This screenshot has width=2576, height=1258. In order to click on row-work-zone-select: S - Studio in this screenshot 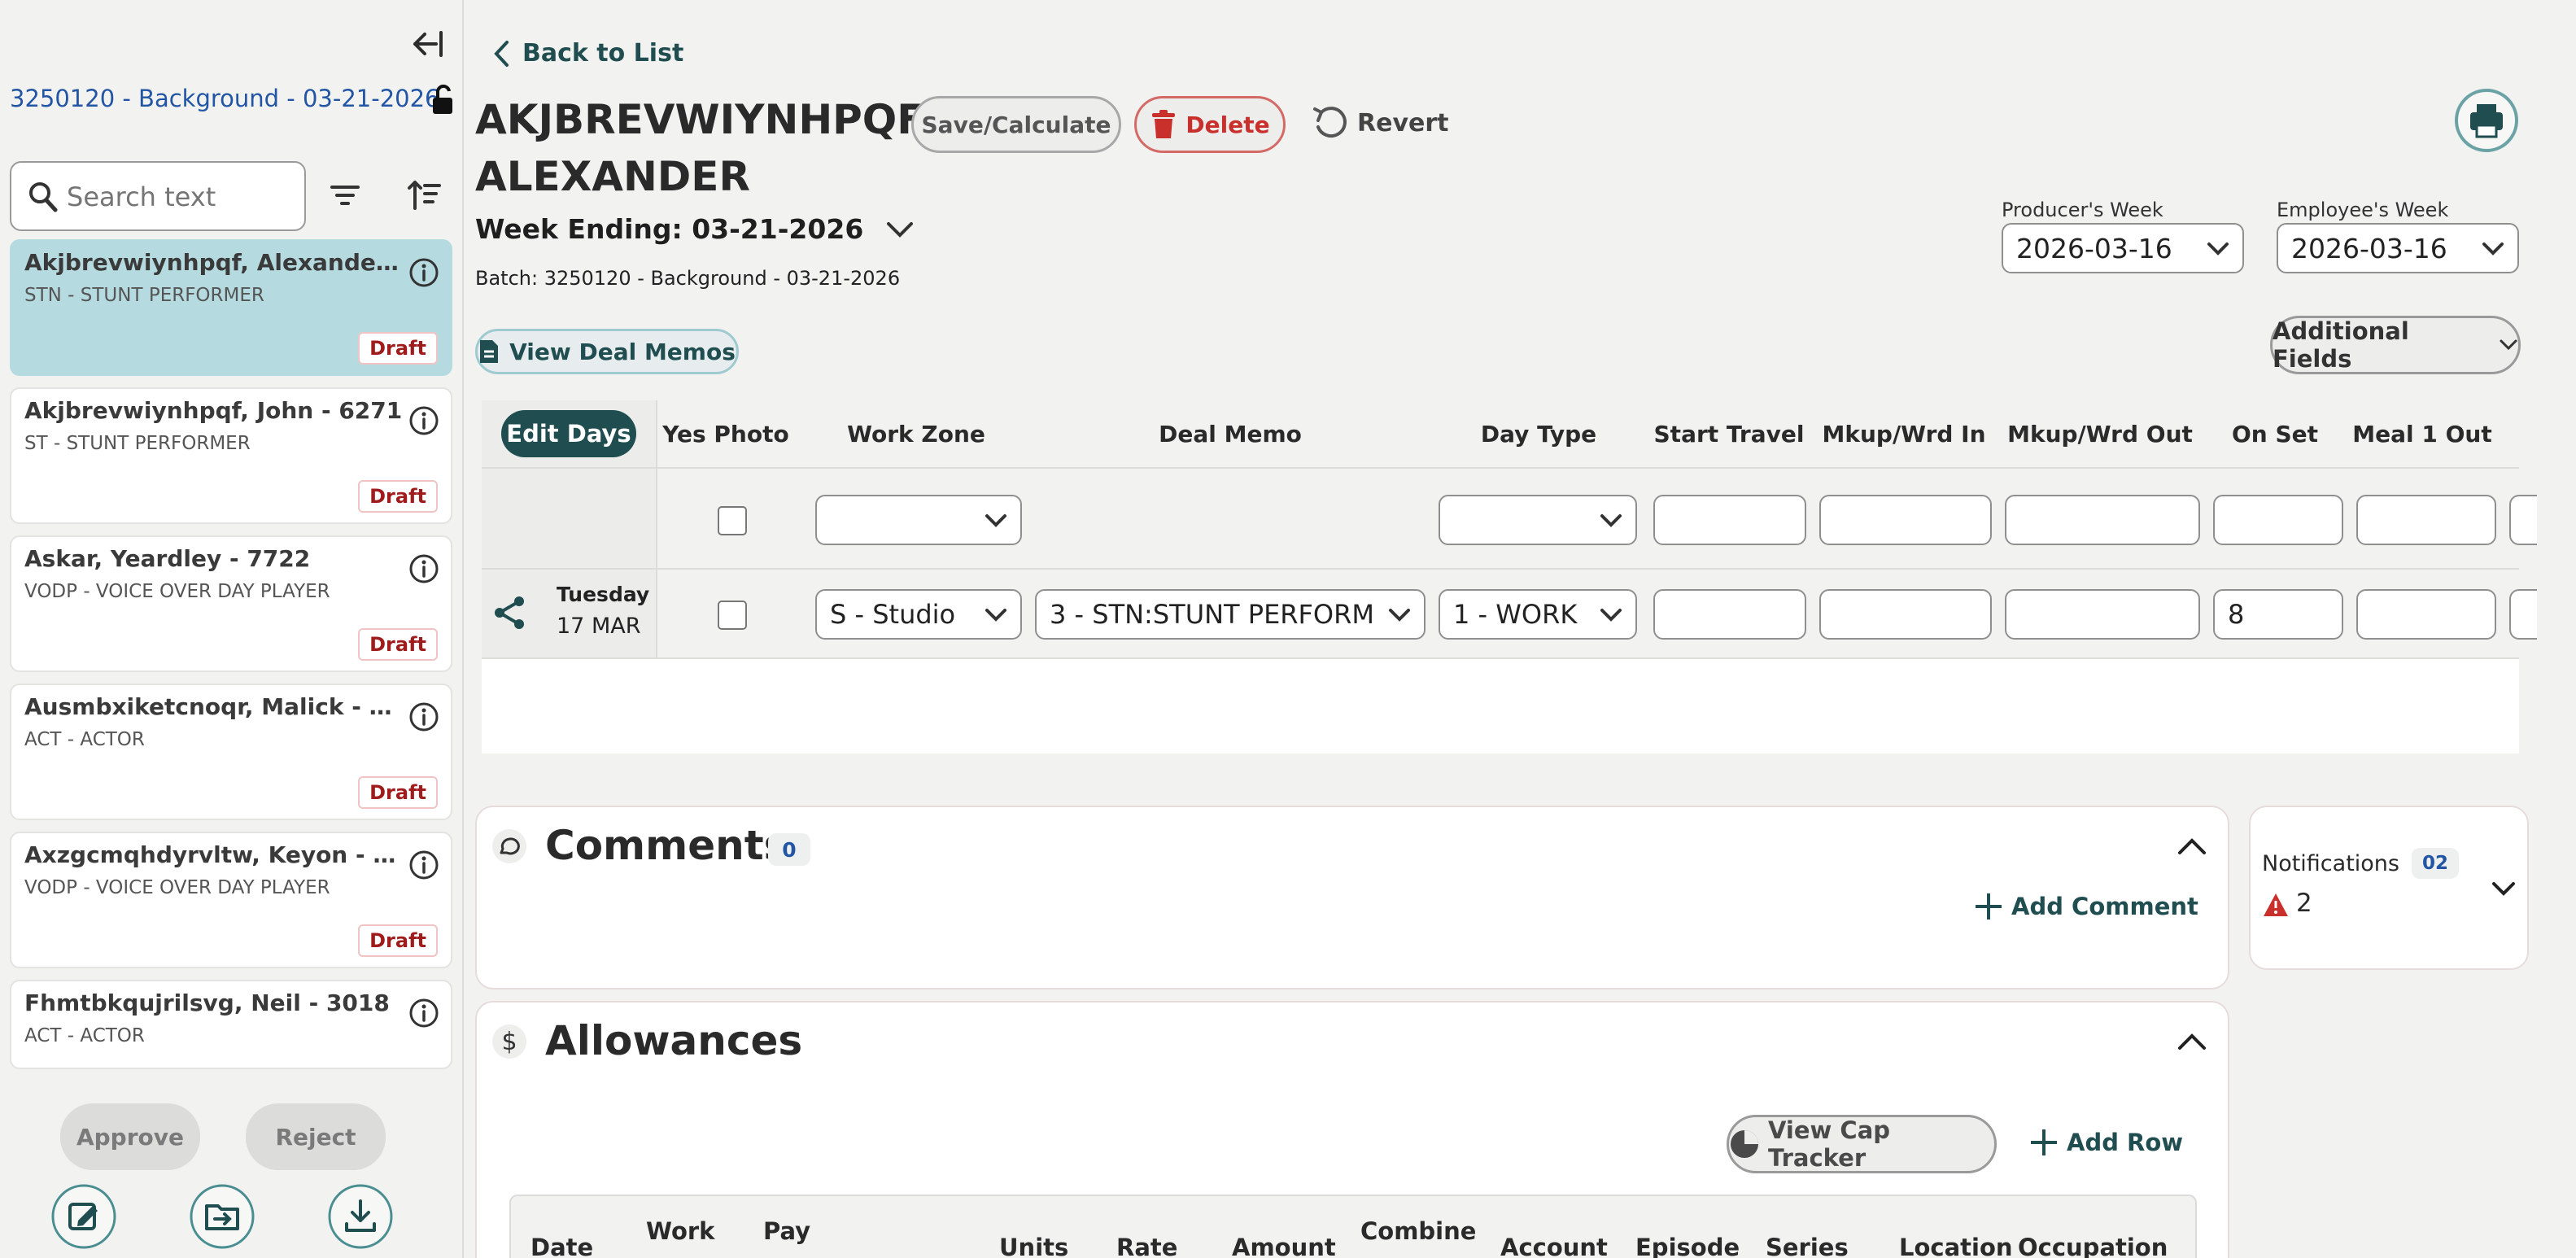, I will do `click(918, 614)`.